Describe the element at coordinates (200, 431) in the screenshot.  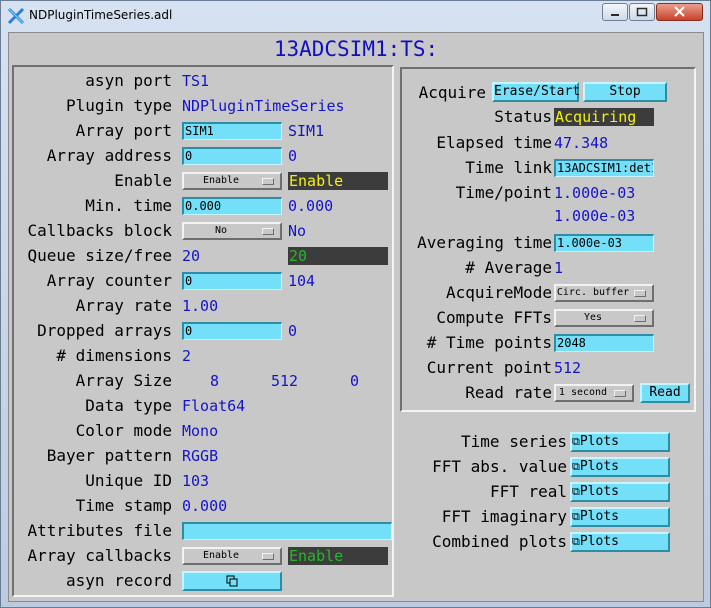
I see `color-mode-value: Mono` at that location.